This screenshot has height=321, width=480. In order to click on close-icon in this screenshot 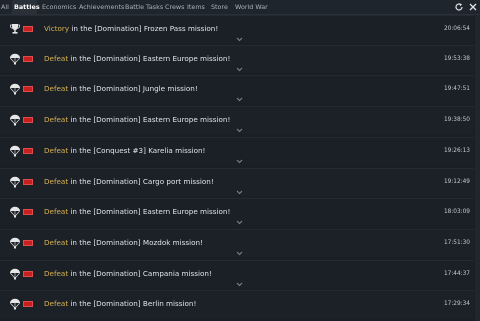, I will do `click(473, 7)`.